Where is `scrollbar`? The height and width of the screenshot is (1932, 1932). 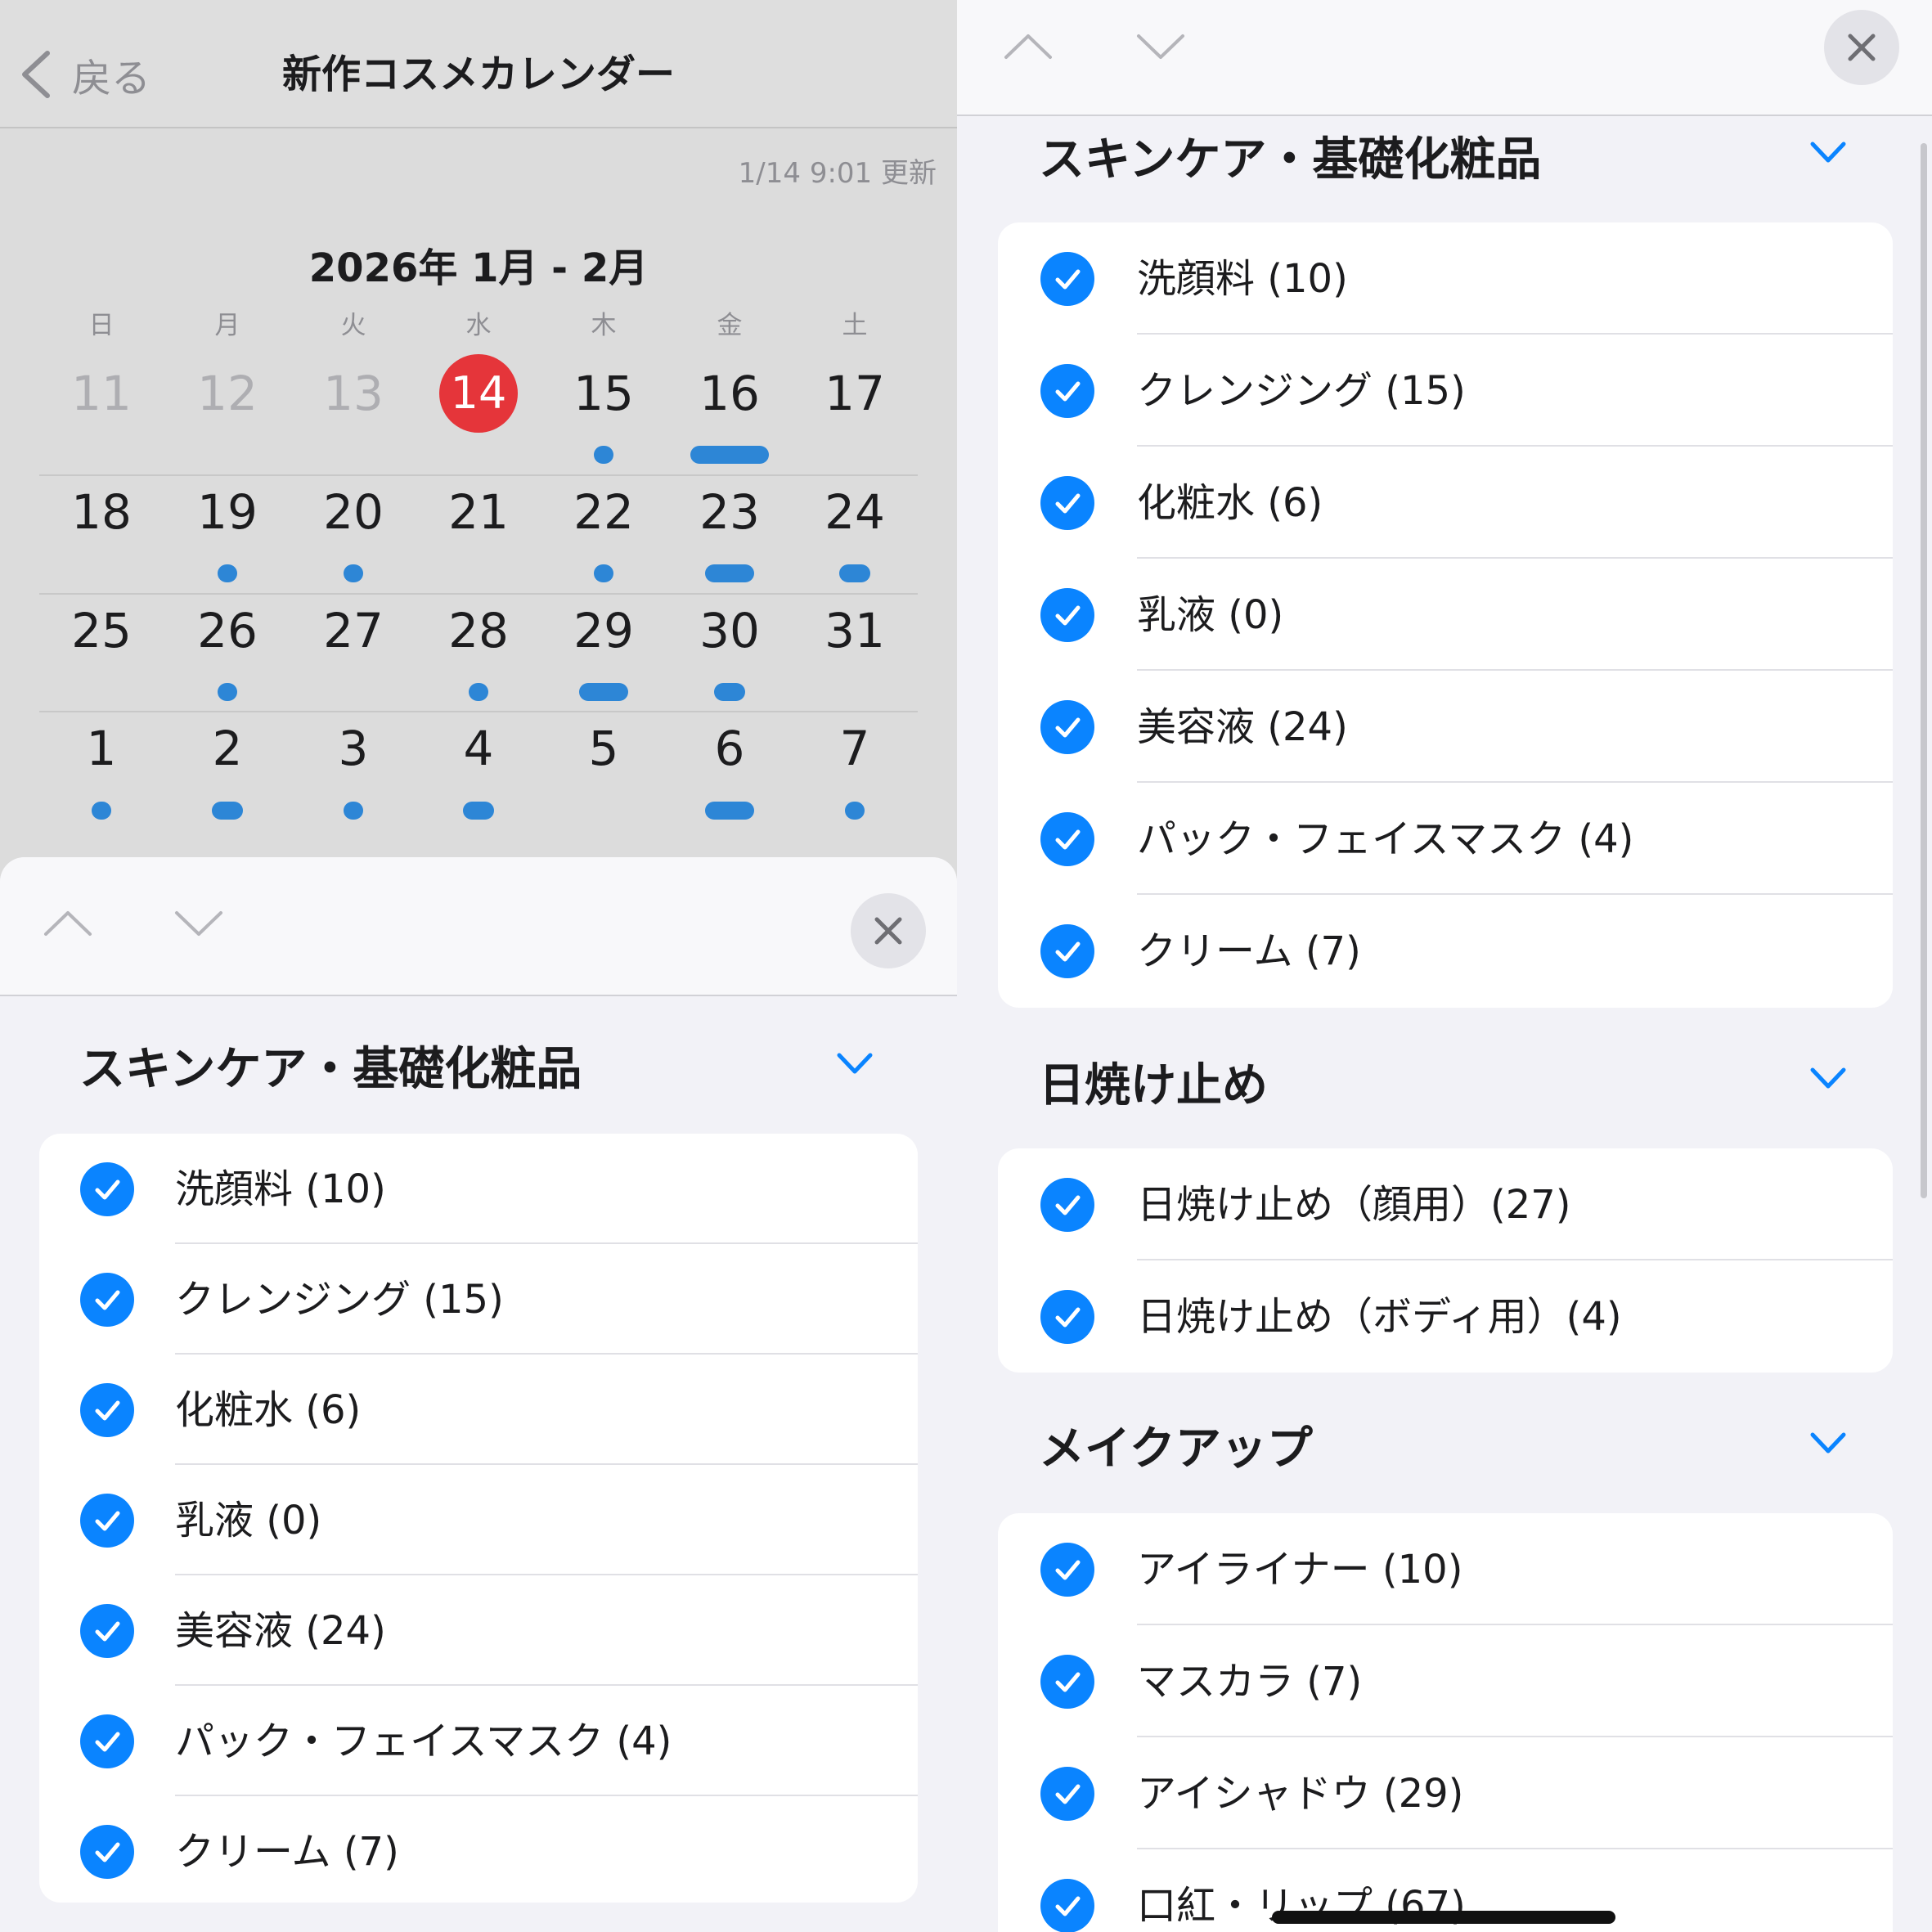 scrollbar is located at coordinates (1924, 670).